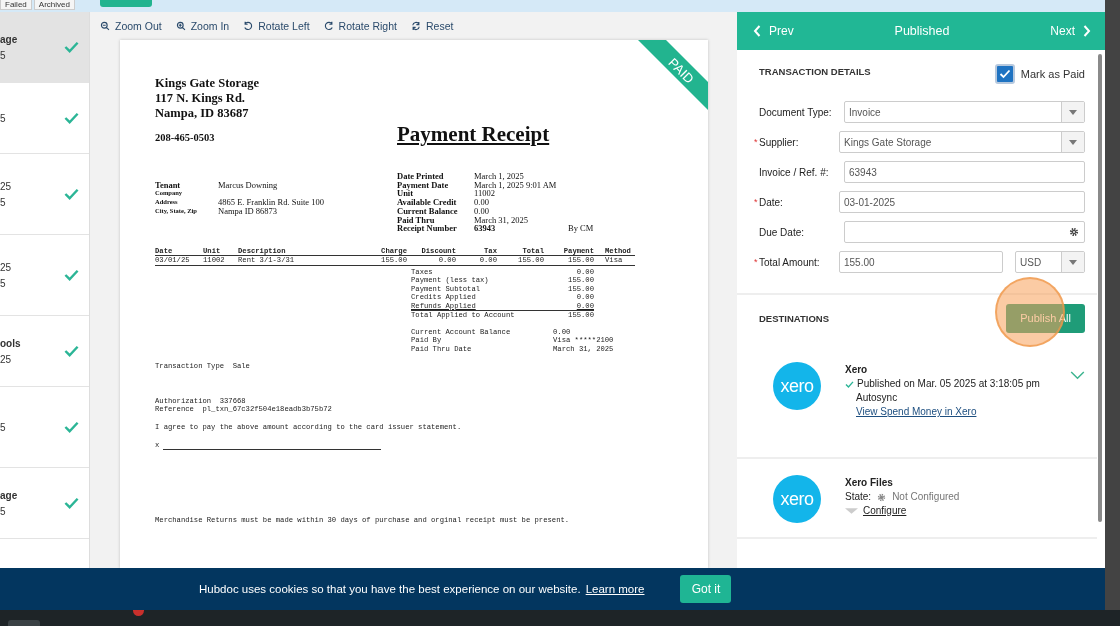 This screenshot has width=1120, height=626. Describe the element at coordinates (922, 31) in the screenshot. I see `publish-status: Published` at that location.